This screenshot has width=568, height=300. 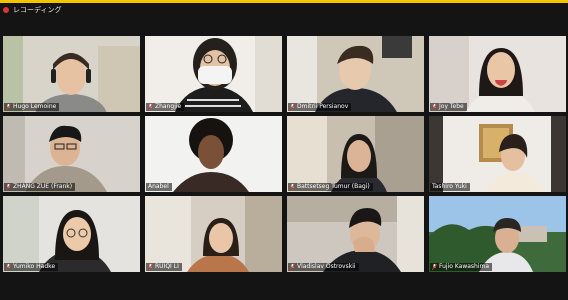 I want to click on participant-name: Fujio Kawashima, so click(x=464, y=266).